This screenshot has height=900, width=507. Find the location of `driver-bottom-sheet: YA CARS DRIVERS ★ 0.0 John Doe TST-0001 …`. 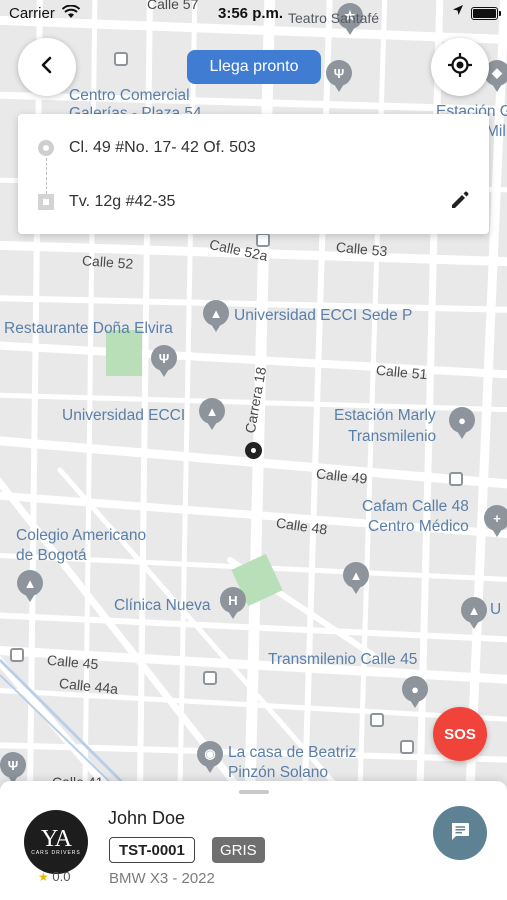

driver-bottom-sheet: YA CARS DRIVERS ★ 0.0 John Doe TST-0001 … is located at coordinates (253, 840).